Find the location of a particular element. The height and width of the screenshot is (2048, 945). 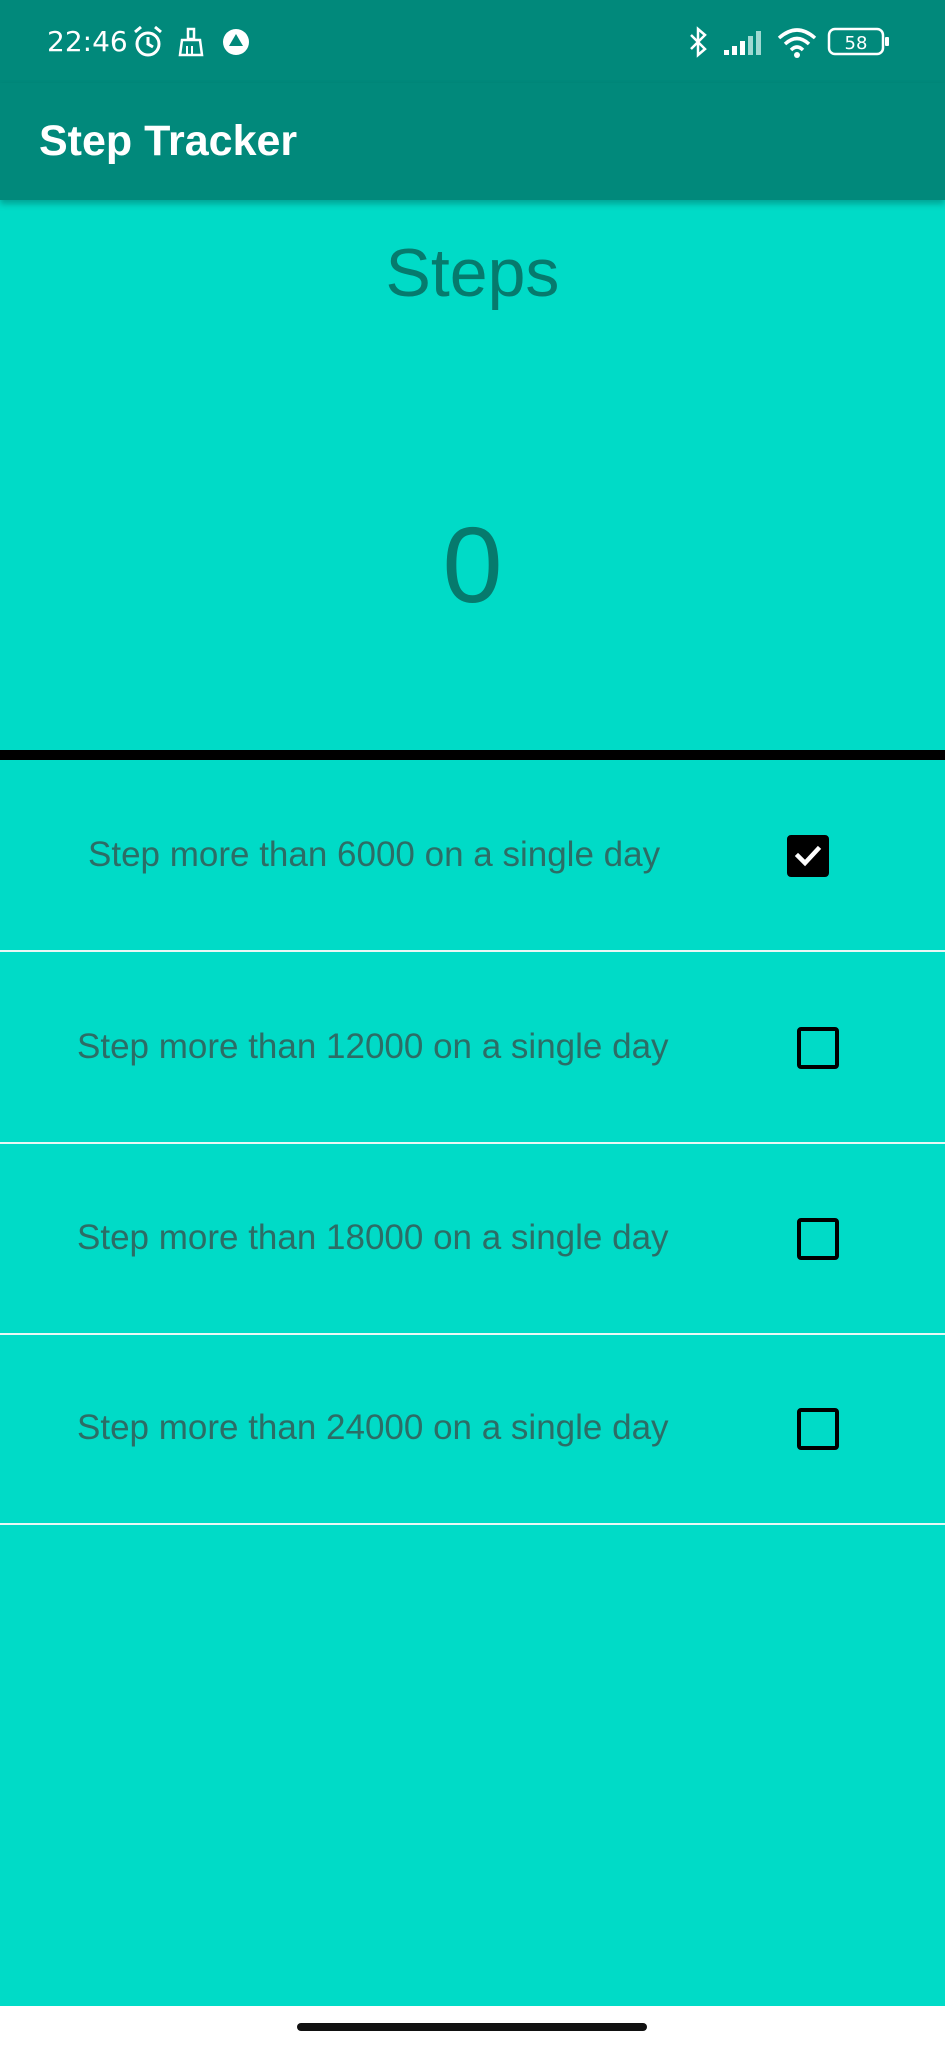

signal-icon is located at coordinates (743, 42).